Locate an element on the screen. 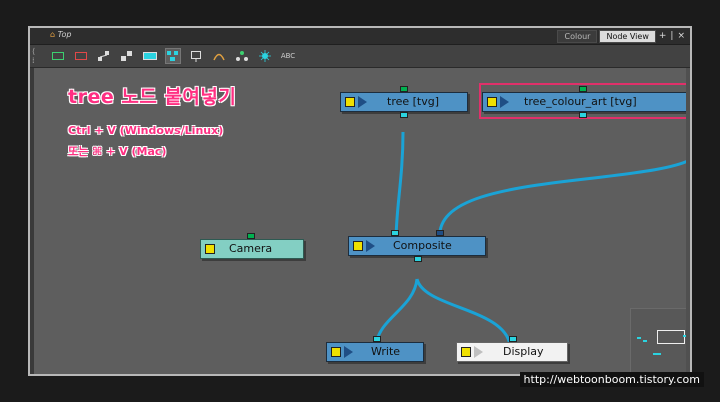 This screenshot has width=720, height=402. wire-composite-to-display is located at coordinates (463, 312).